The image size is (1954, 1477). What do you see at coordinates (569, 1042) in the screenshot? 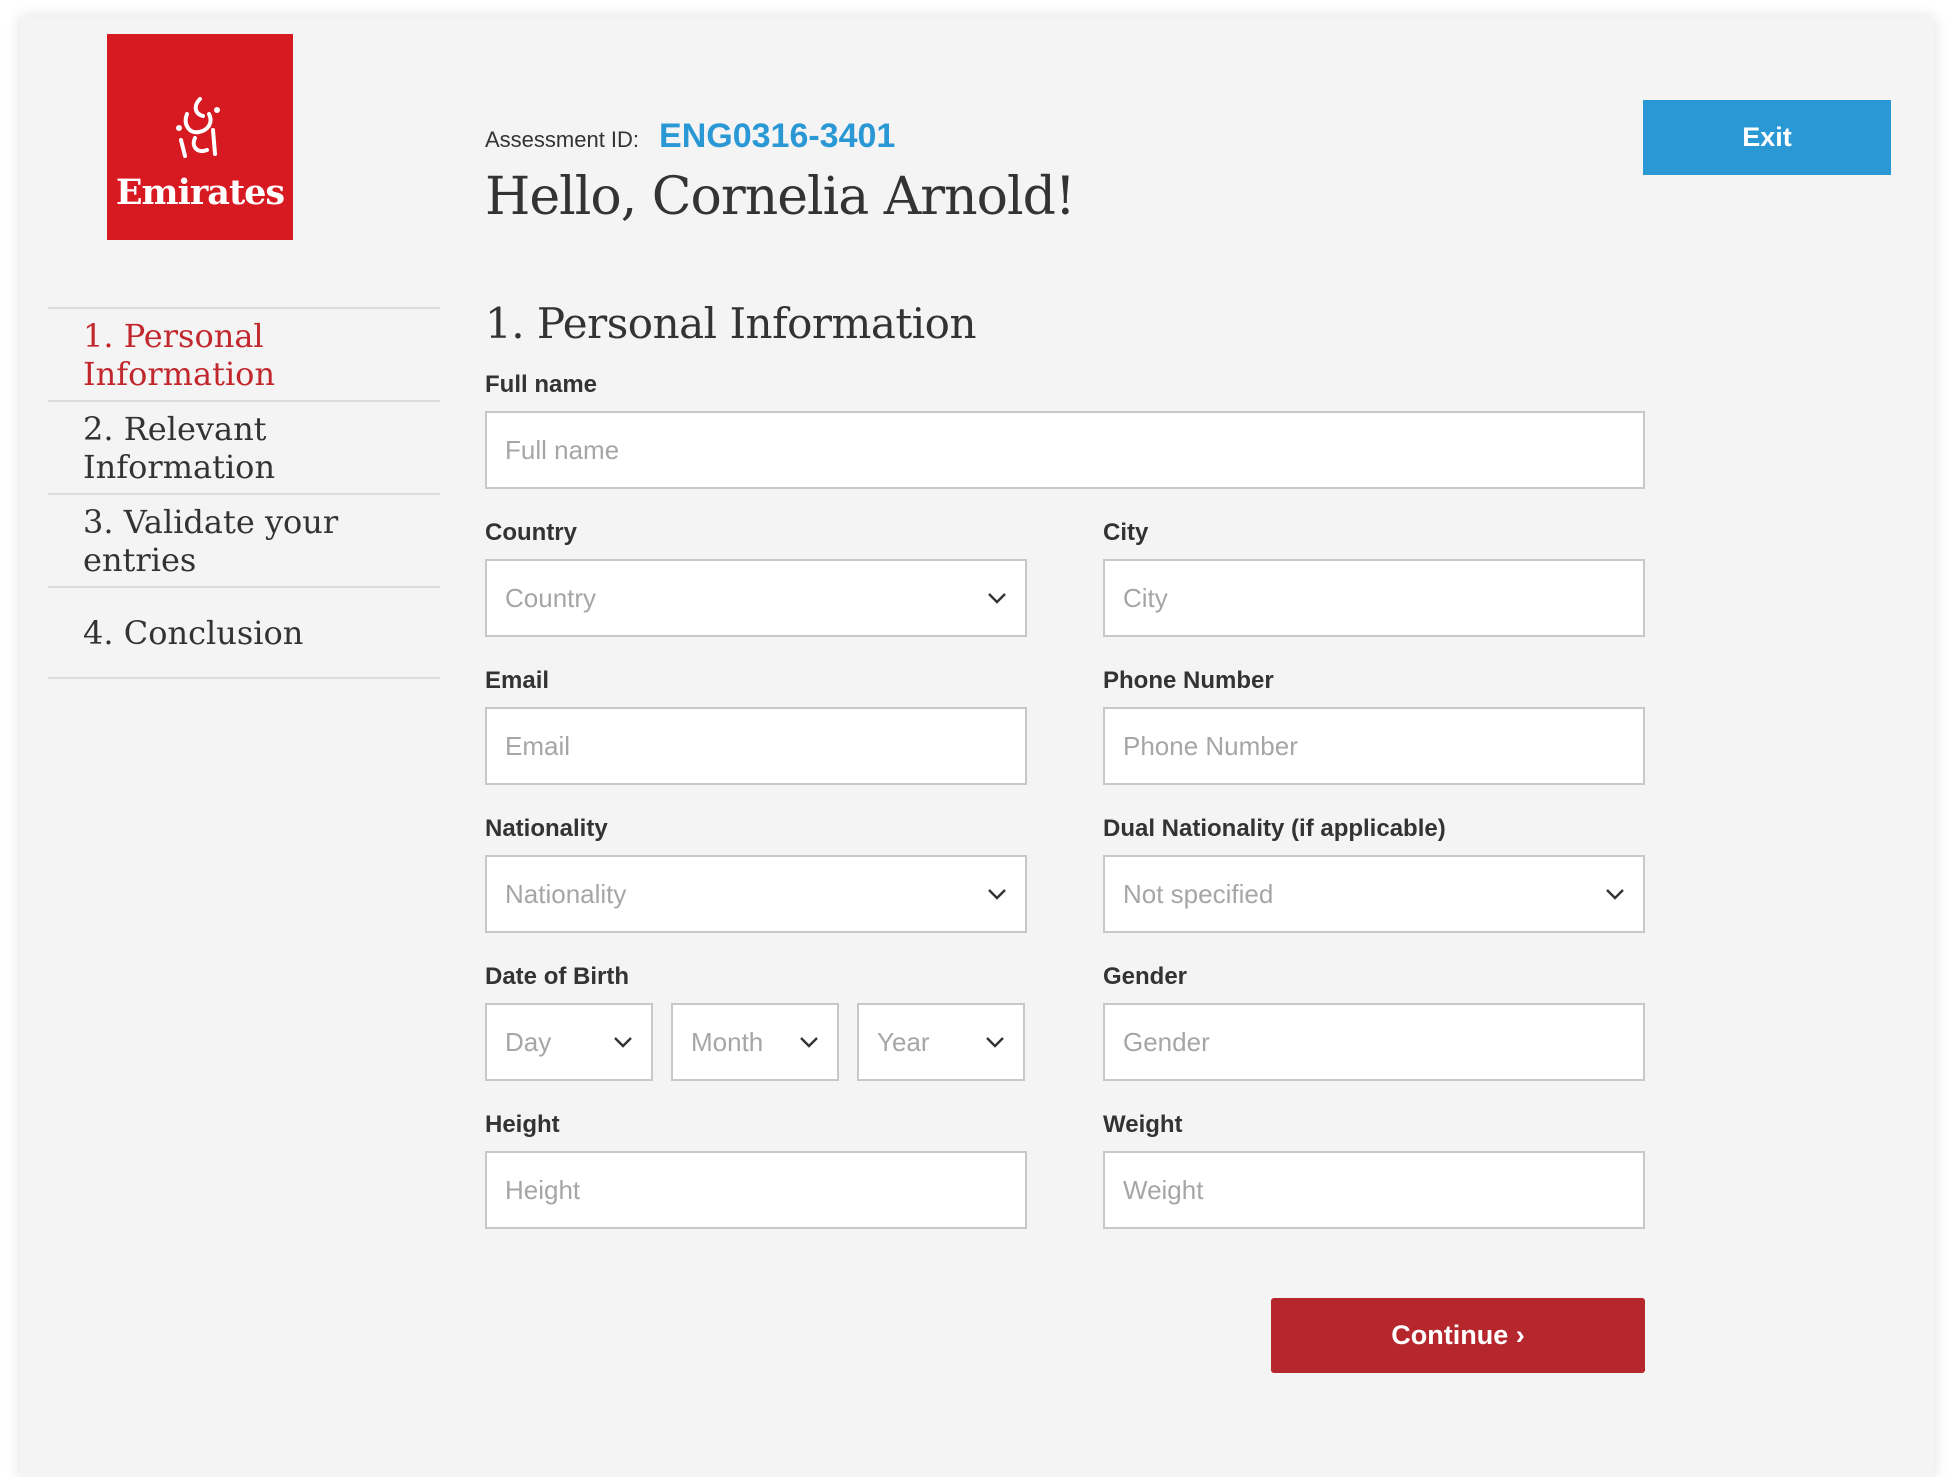
I see `day-select: Day` at bounding box center [569, 1042].